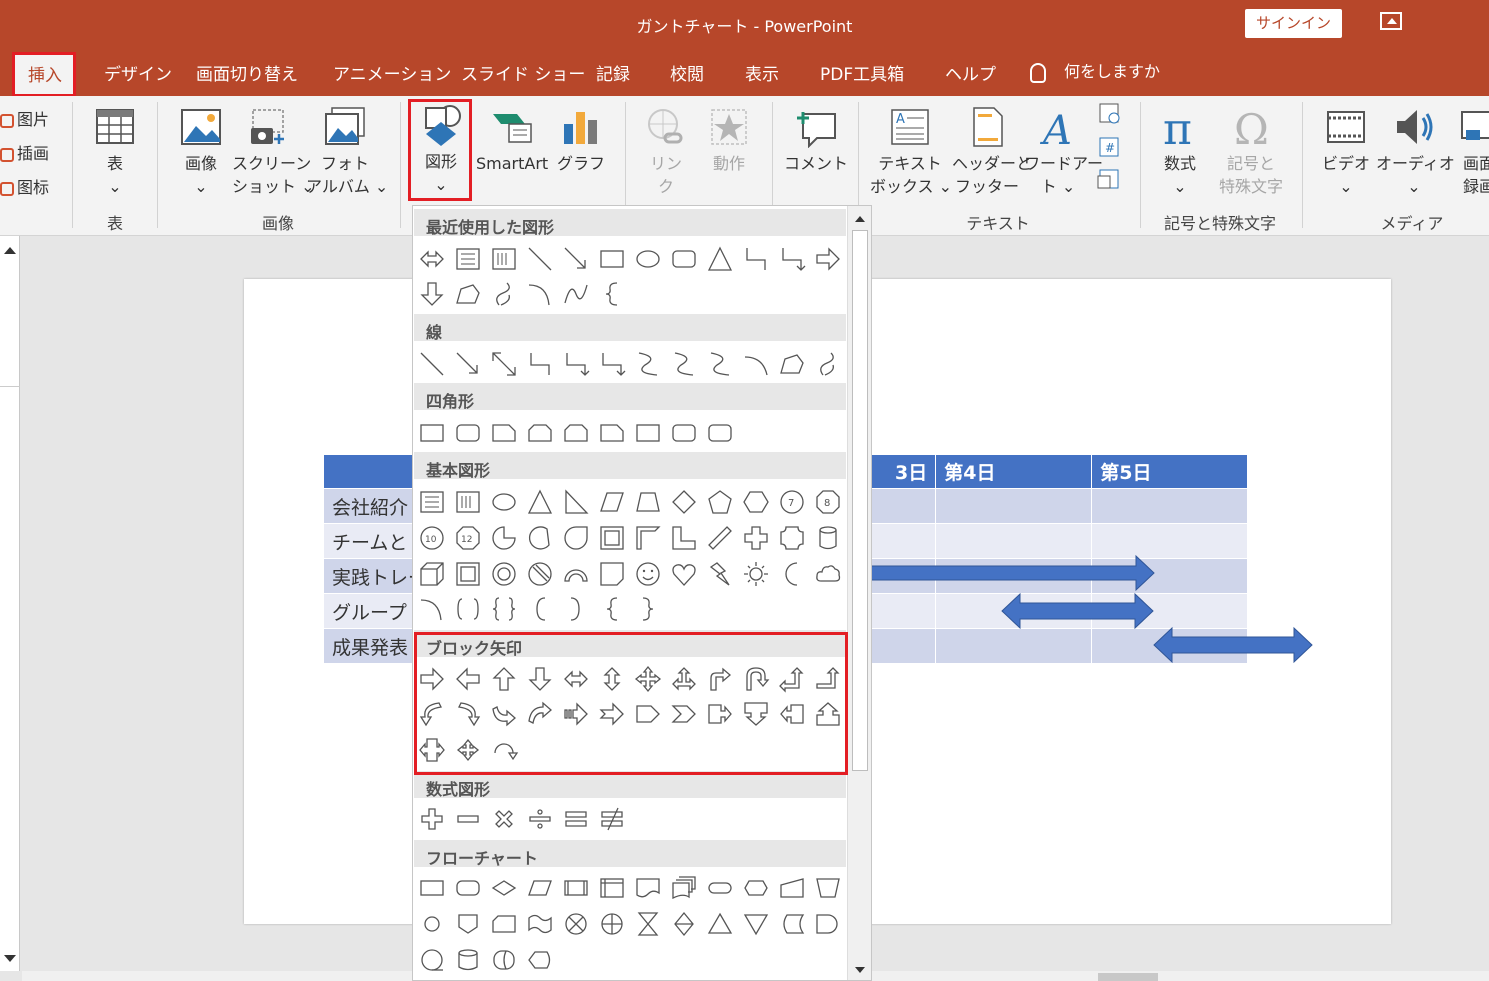 The image size is (1489, 981). Describe the element at coordinates (504, 750) in the screenshot. I see `shape-circarr-icon` at that location.